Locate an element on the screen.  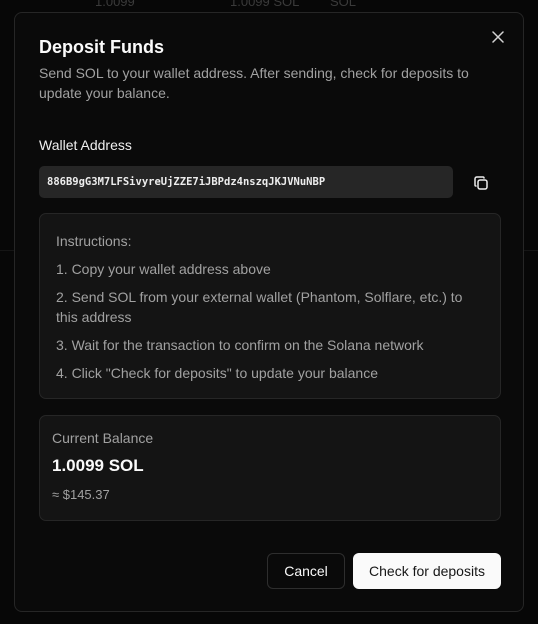
background-value: SOL is located at coordinates (343, 4).